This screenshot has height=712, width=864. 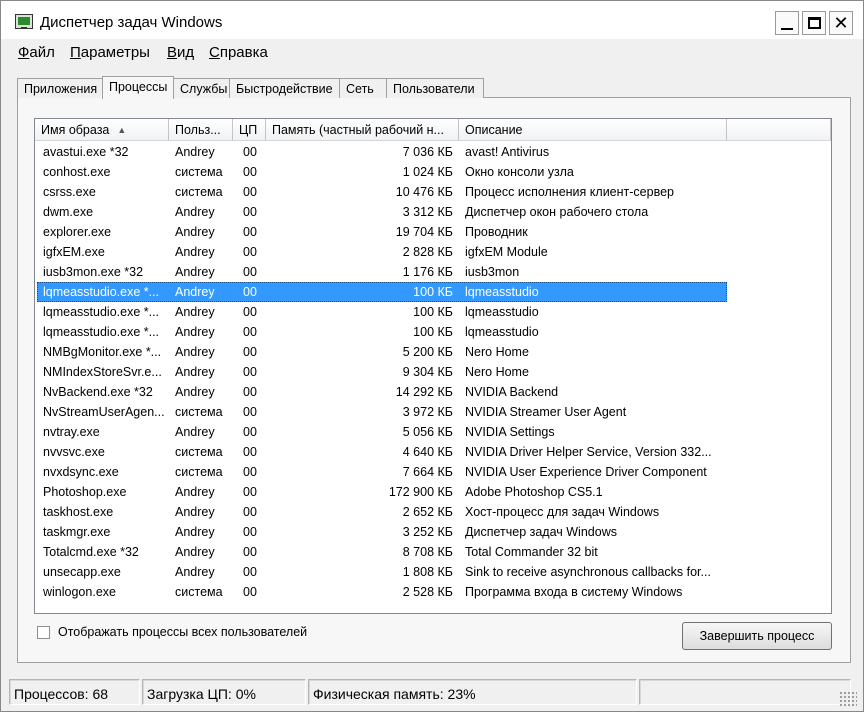 What do you see at coordinates (284, 88) in the screenshot?
I see `tab-performance: Быстродействие` at bounding box center [284, 88].